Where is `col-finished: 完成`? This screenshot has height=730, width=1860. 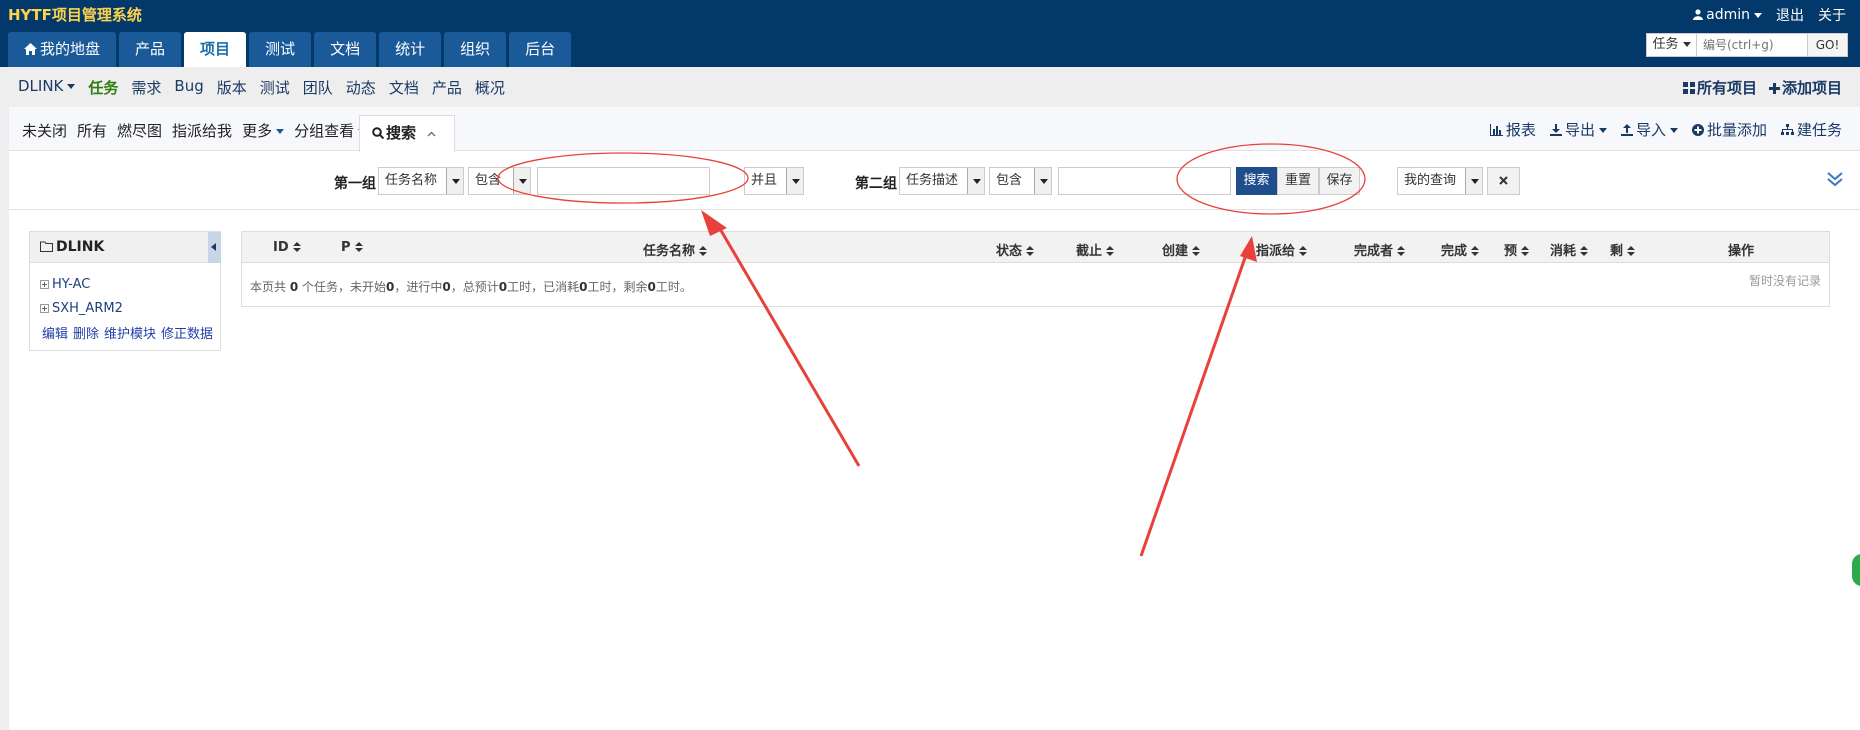
col-finished: 完成 is located at coordinates (1460, 249).